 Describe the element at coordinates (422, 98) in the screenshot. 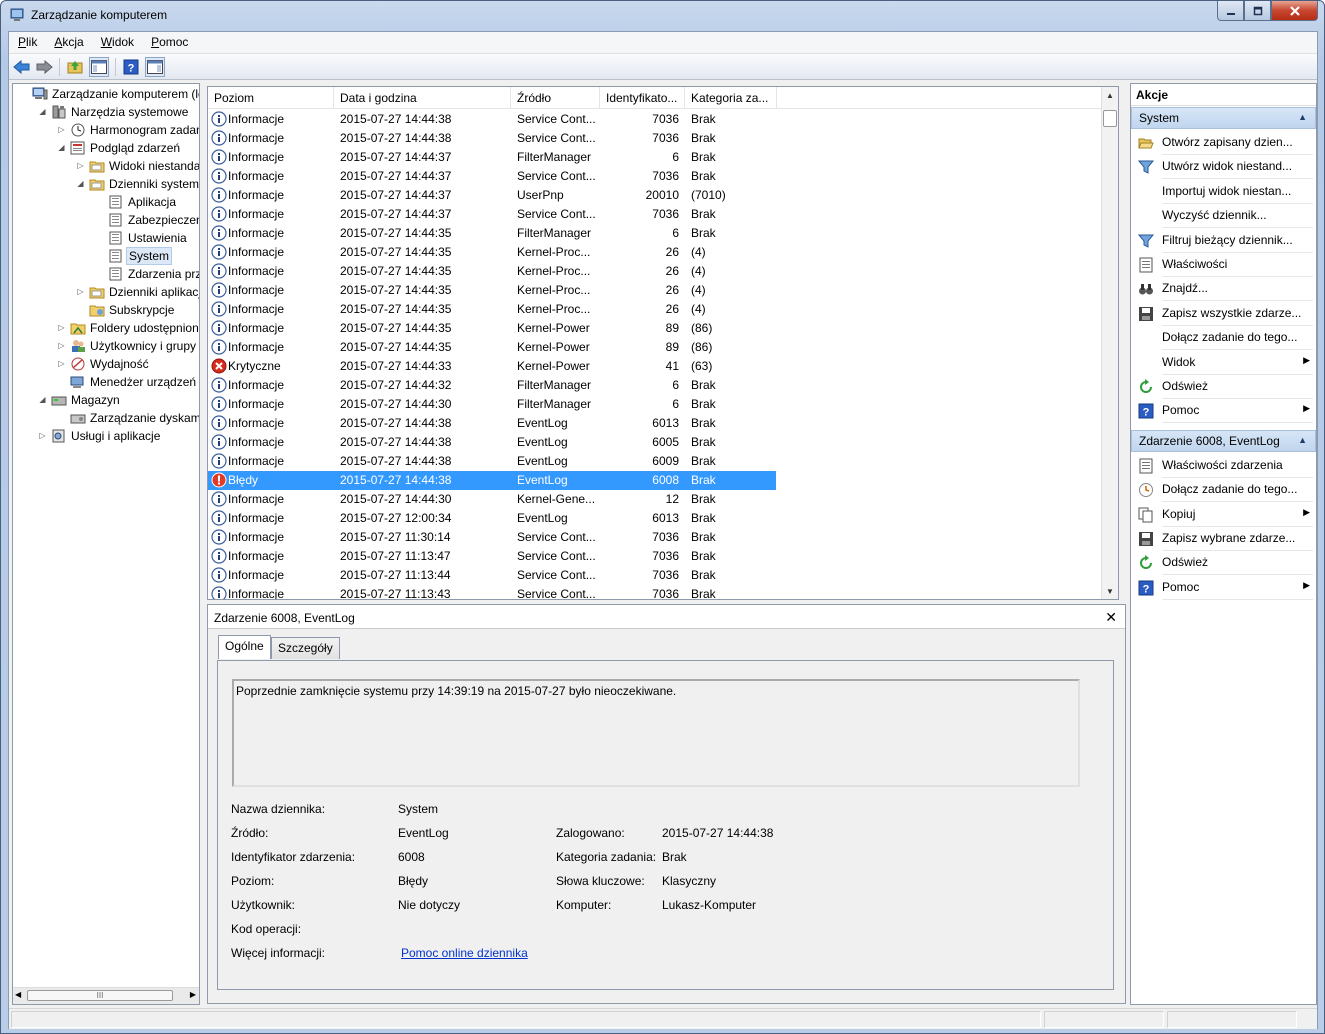

I see `column-header: Data i godzina` at that location.